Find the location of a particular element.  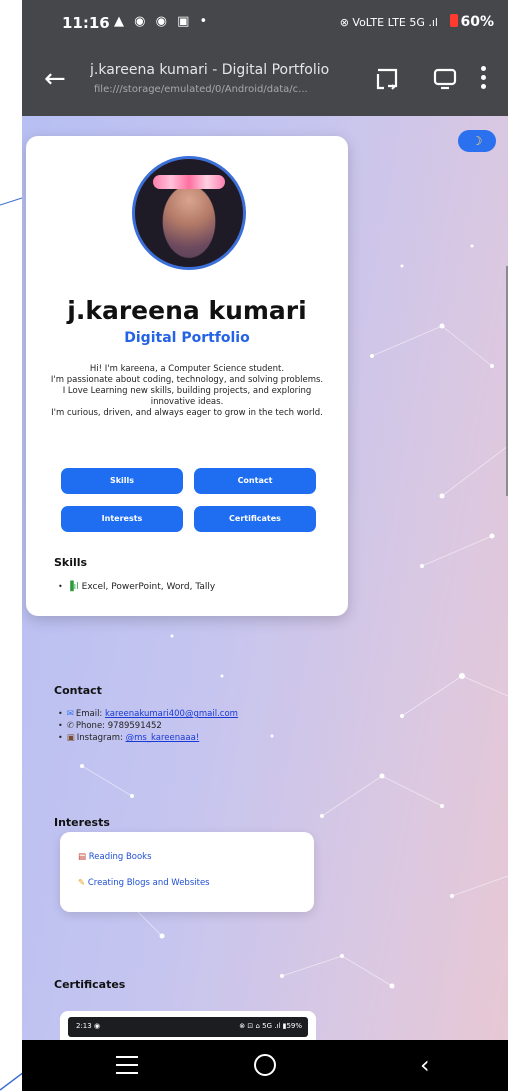

skills-list-item: • ▐ıl Excel, PowerPoint, Word, Tally is located at coordinates (137, 587).